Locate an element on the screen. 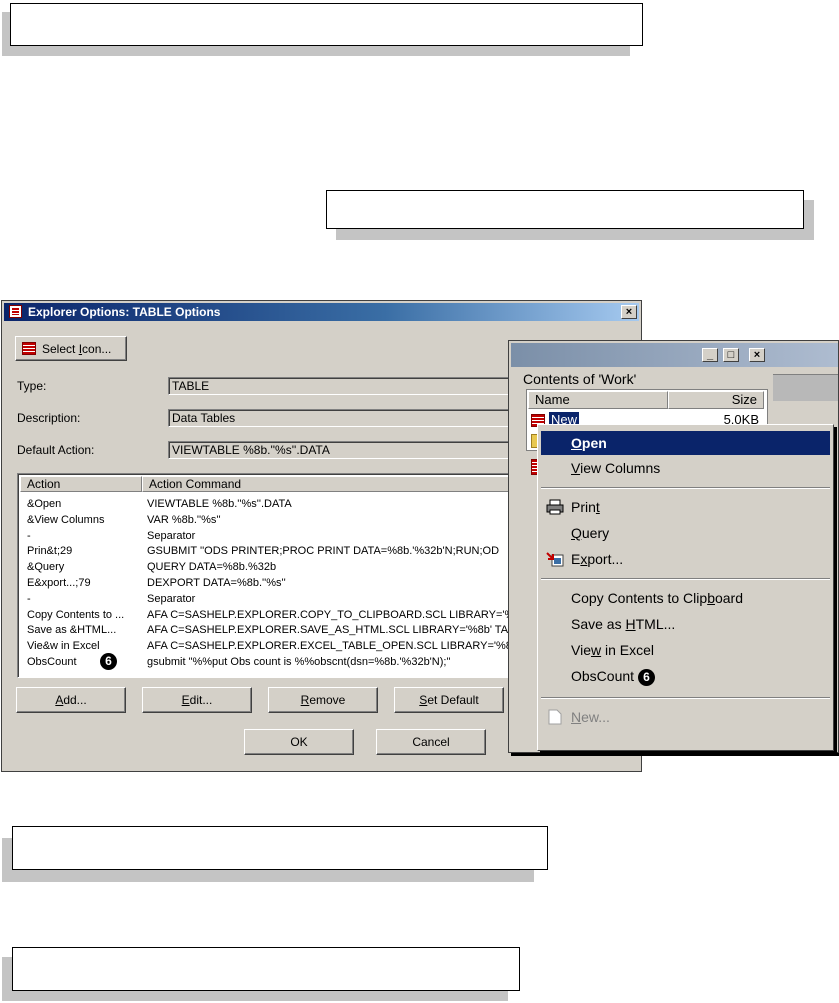 This screenshot has width=839, height=1003. default-action-field: VIEWTABLE %8b.''%s''.DATA is located at coordinates (348, 450).